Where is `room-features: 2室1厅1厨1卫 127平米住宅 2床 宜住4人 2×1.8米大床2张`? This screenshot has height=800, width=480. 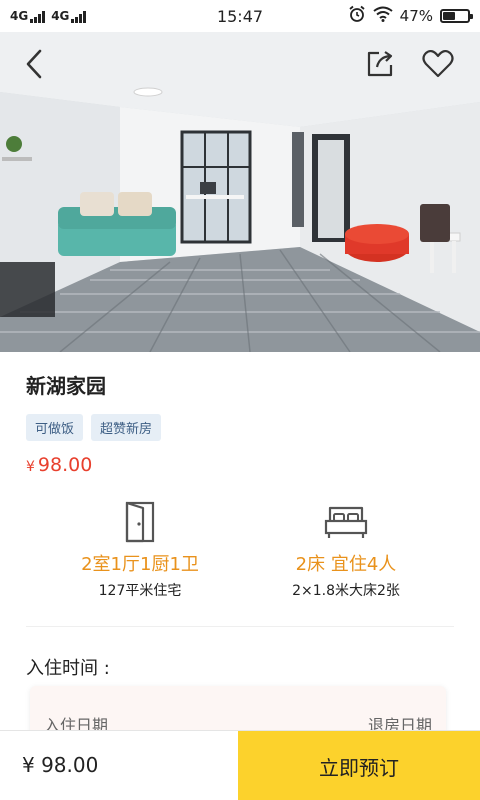
room-features: 2室1厅1厨1卫 127平米住宅 2床 宜住4人 2×1.8米大床2张 is located at coordinates (240, 555).